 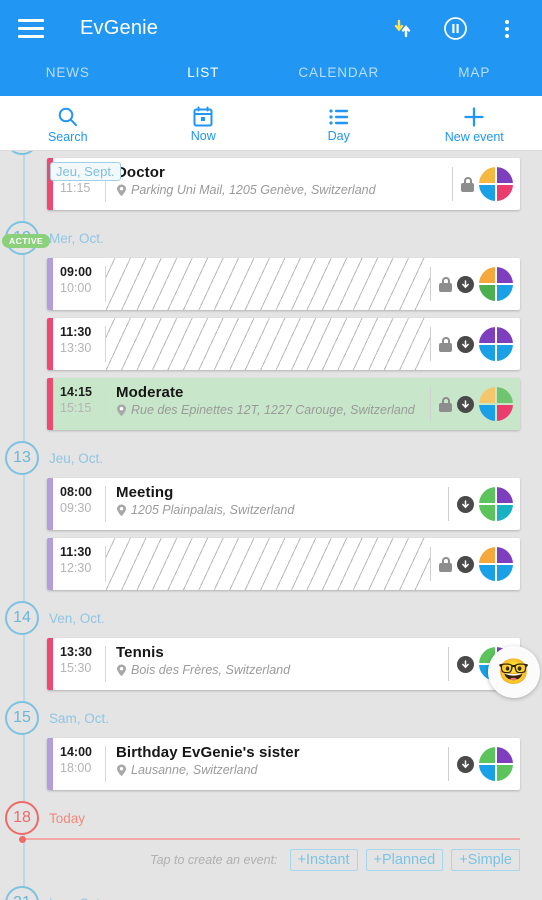 What do you see at coordinates (76, 238) in the screenshot?
I see `day-header-label: Mer, Oct.` at bounding box center [76, 238].